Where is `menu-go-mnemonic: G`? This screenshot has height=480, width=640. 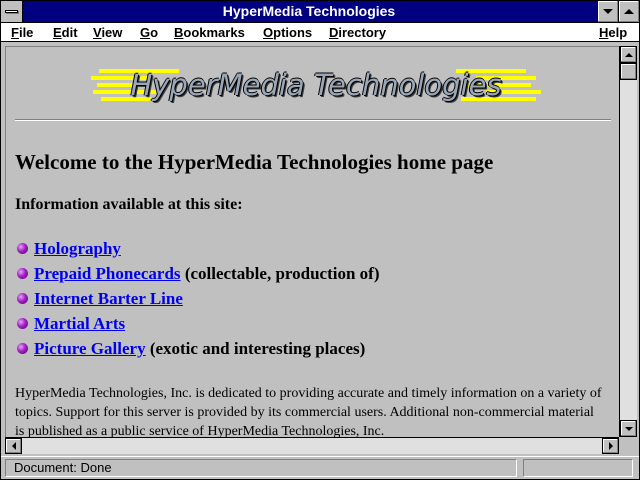
menu-go-mnemonic: G is located at coordinates (145, 32).